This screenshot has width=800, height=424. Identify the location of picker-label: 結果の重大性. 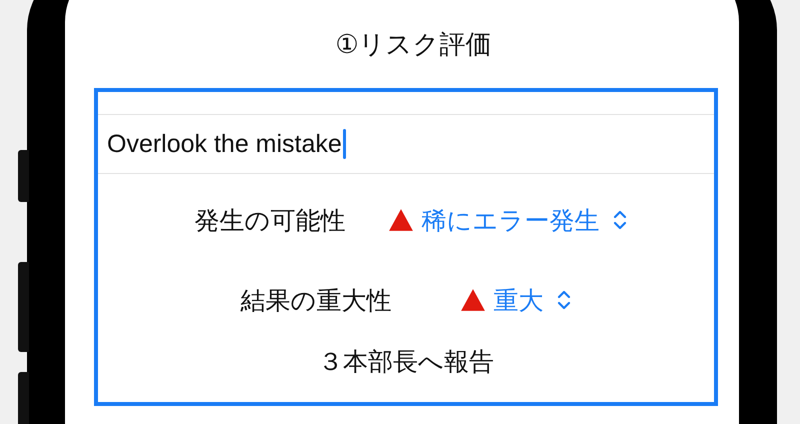
(316, 301).